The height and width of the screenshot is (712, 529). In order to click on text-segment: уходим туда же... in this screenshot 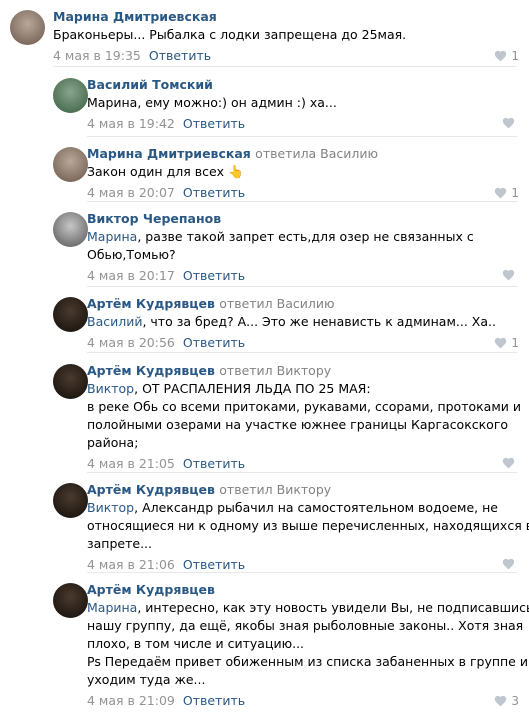, I will do `click(146, 679)`.